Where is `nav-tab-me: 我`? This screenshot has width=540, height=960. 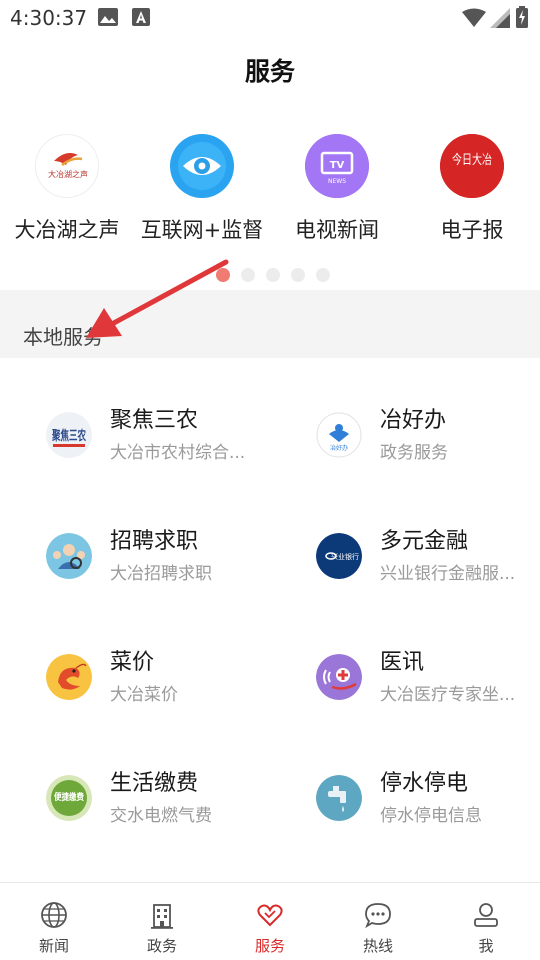
nav-tab-me: 我 is located at coordinates (486, 921).